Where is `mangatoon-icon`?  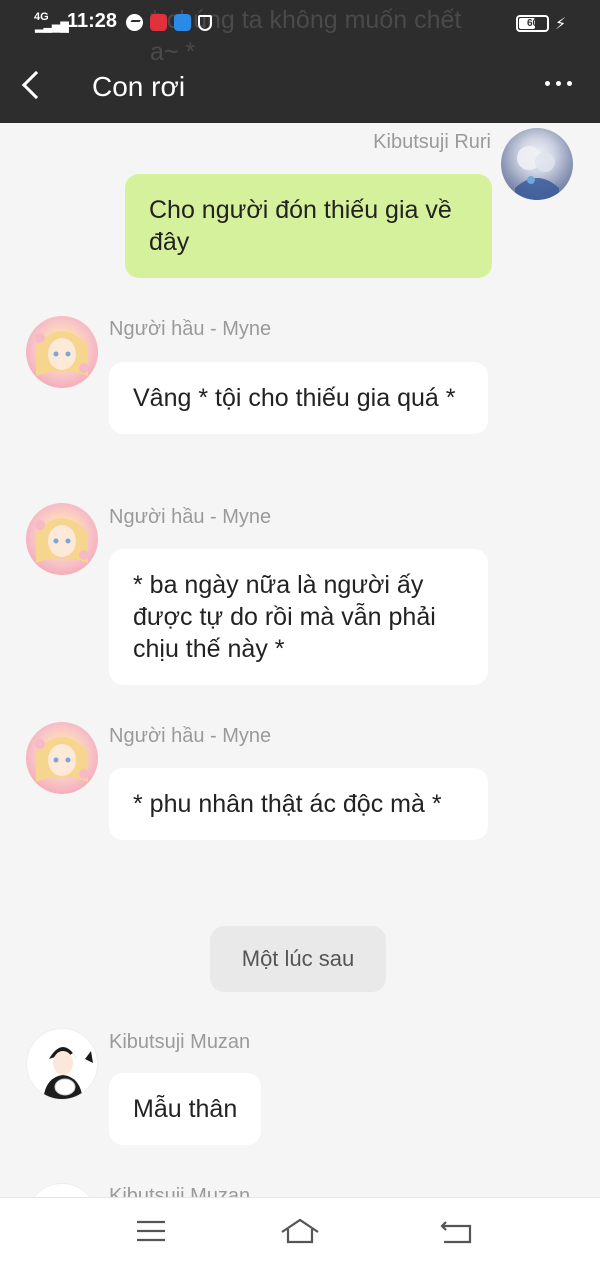 mangatoon-icon is located at coordinates (158, 22).